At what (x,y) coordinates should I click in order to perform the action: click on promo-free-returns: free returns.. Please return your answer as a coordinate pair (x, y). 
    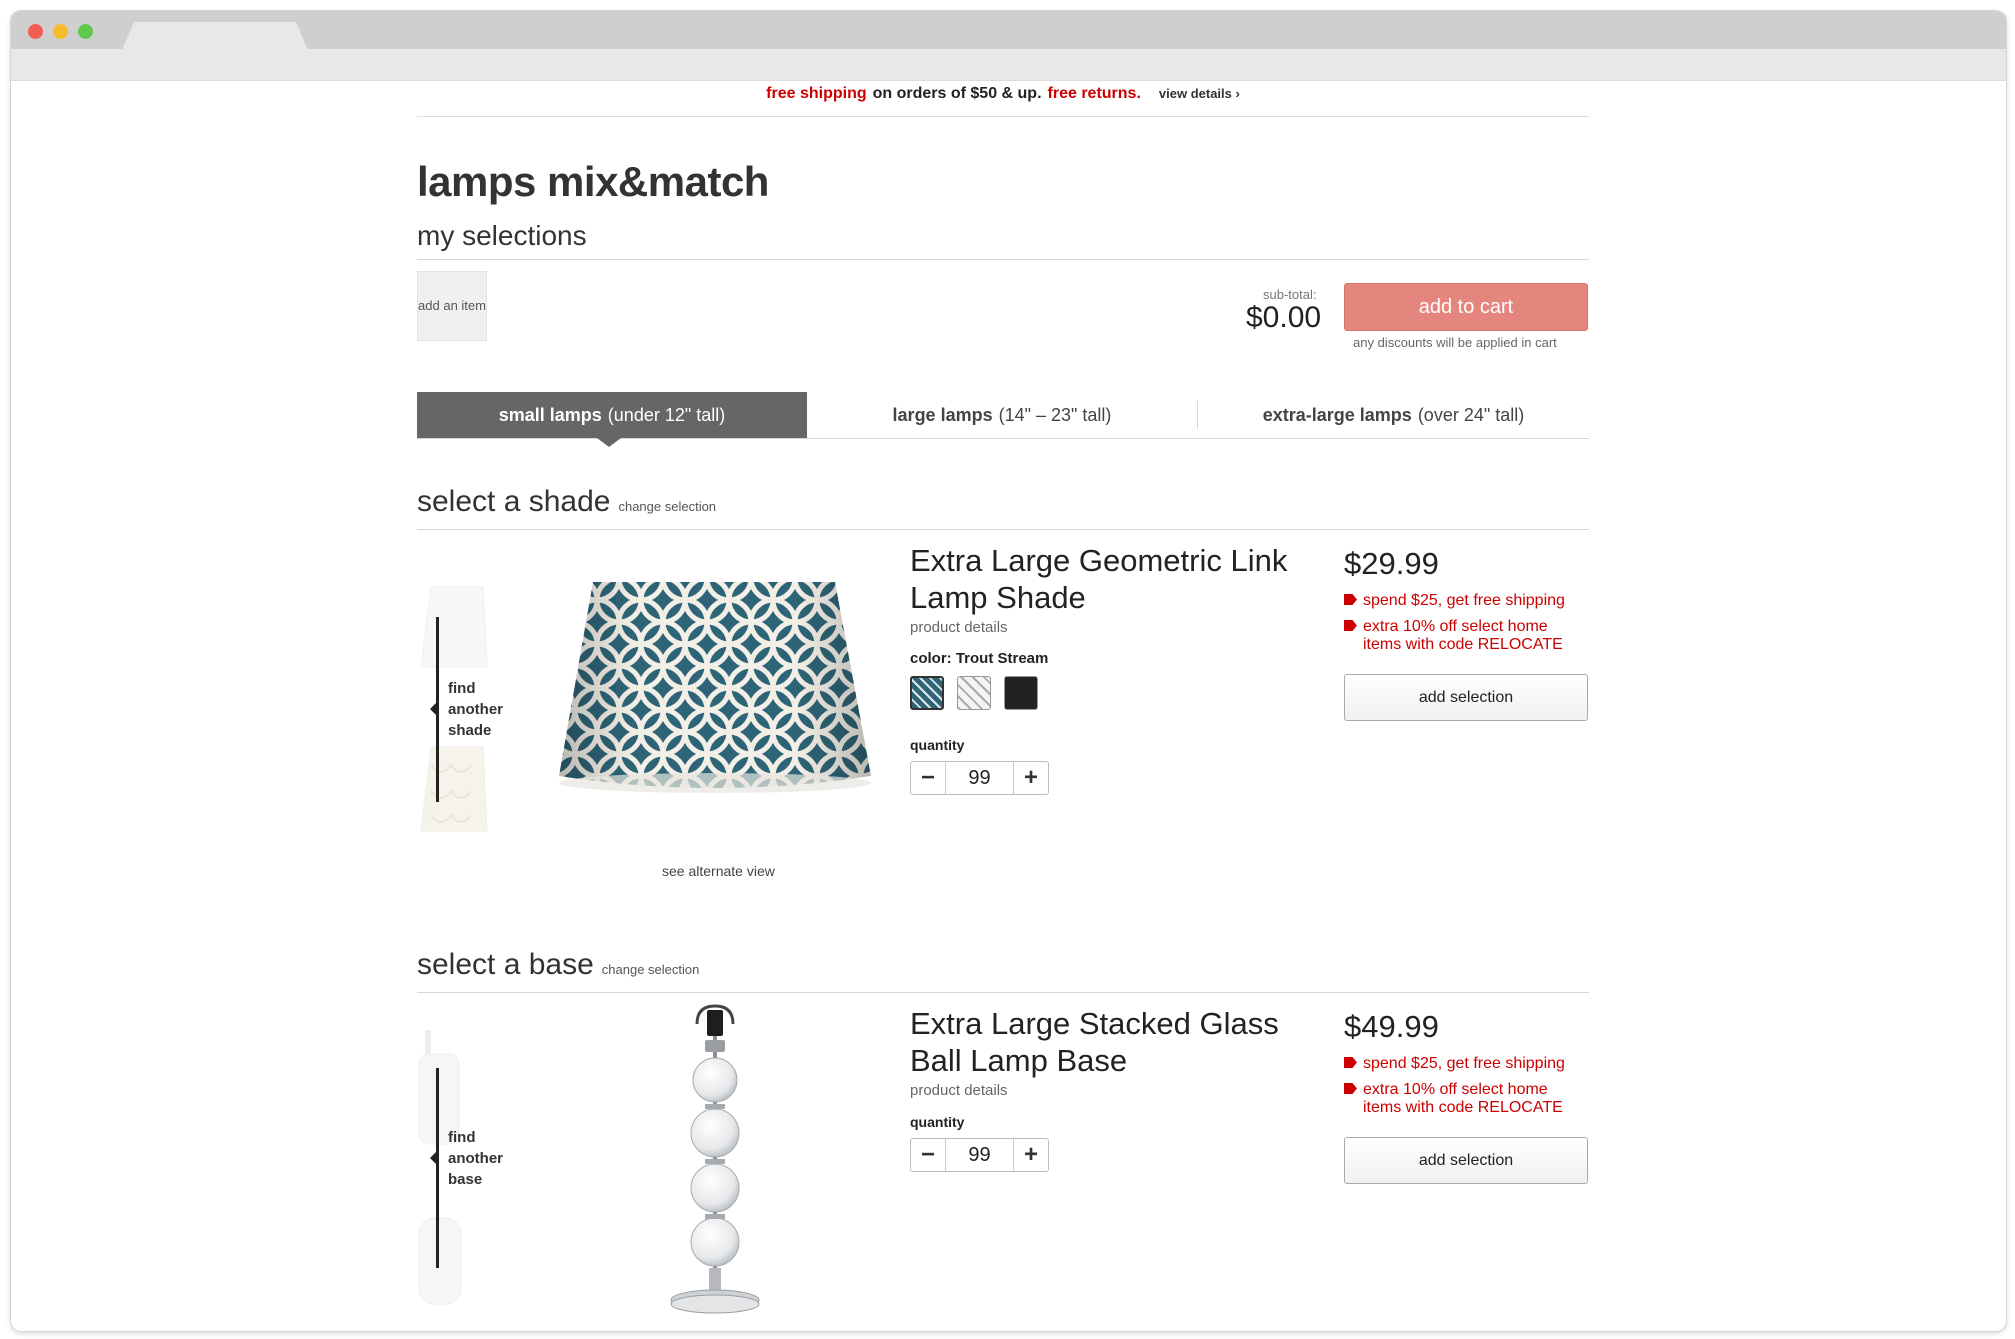
    Looking at the image, I should click on (1094, 93).